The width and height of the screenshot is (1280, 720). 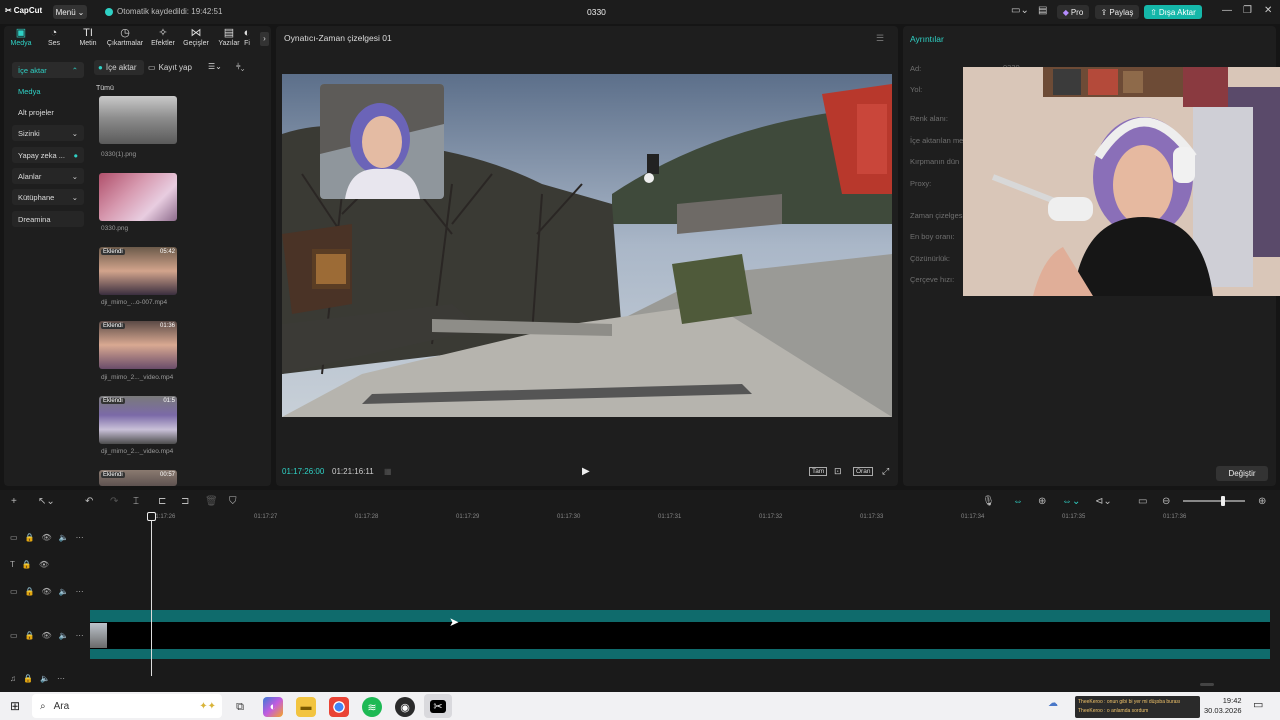 I want to click on tab-text: TI Metin, so click(x=88, y=38).